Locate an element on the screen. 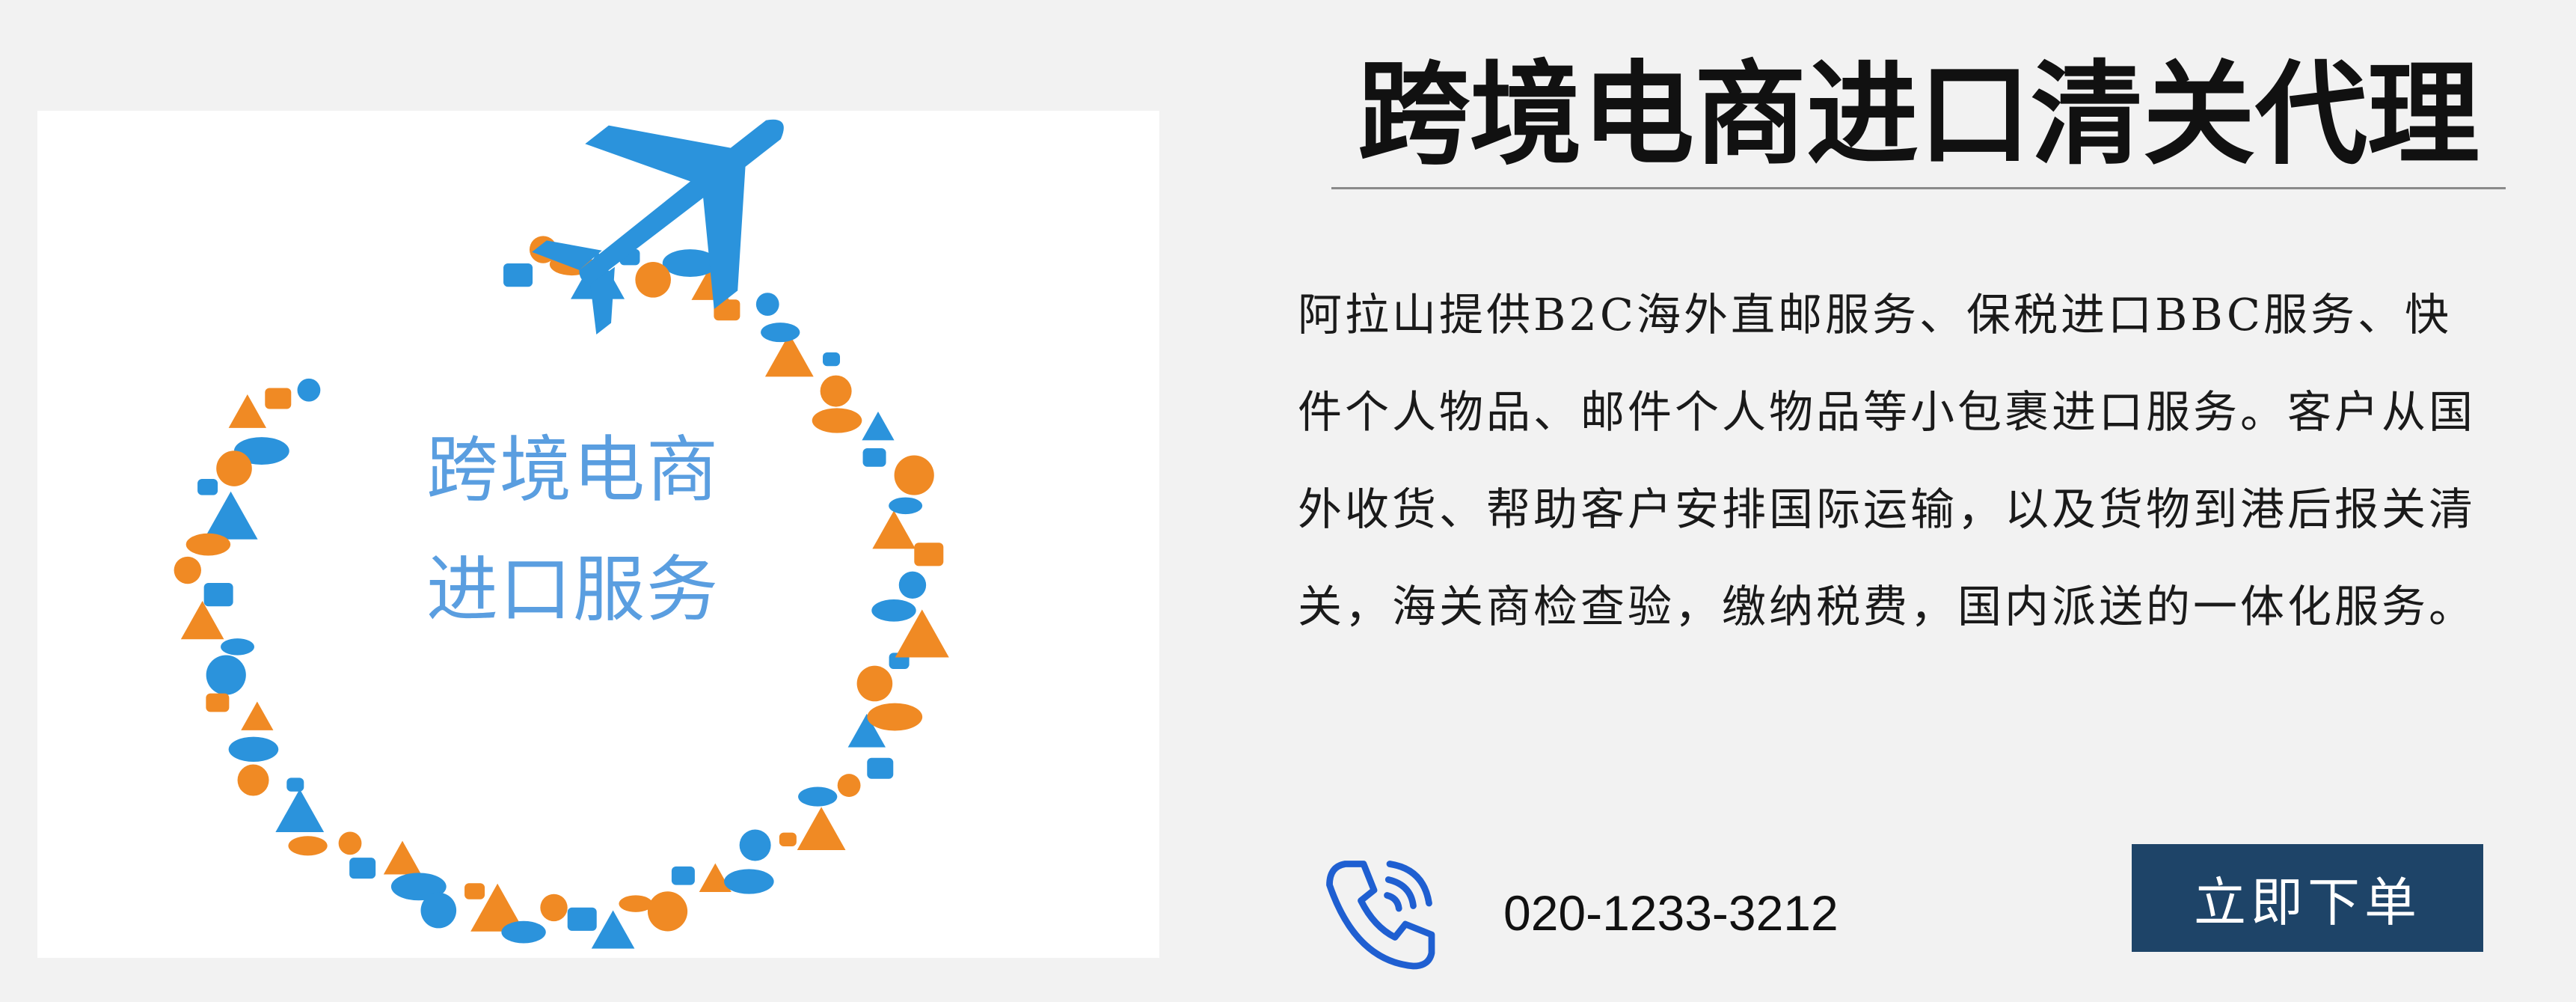 Image resolution: width=2576 pixels, height=1002 pixels. promo-caption-line2: 进口服务 is located at coordinates (573, 590).